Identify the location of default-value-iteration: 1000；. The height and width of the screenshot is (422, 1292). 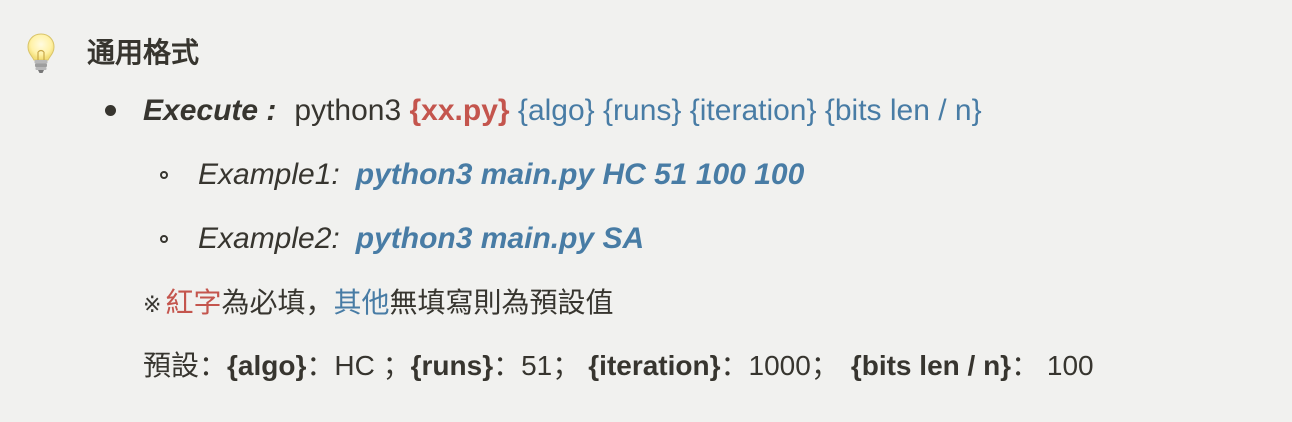
(793, 365).